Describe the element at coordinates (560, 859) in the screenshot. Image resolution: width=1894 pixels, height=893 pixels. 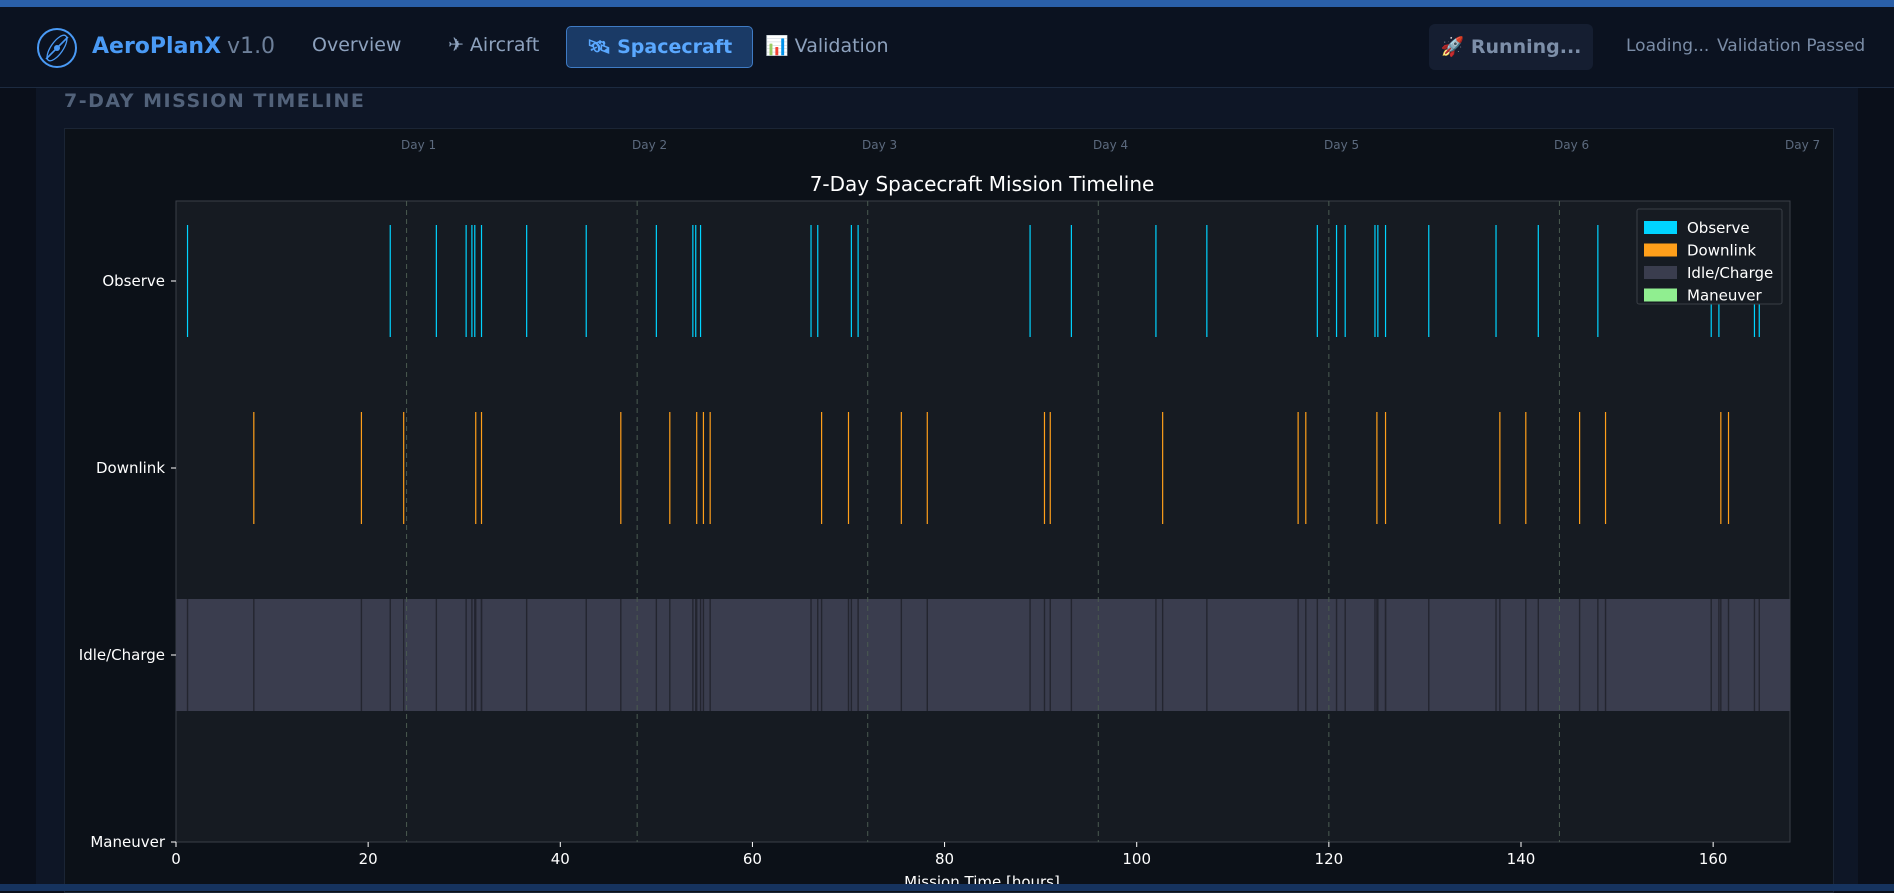
I see `x-tick-label: 40` at that location.